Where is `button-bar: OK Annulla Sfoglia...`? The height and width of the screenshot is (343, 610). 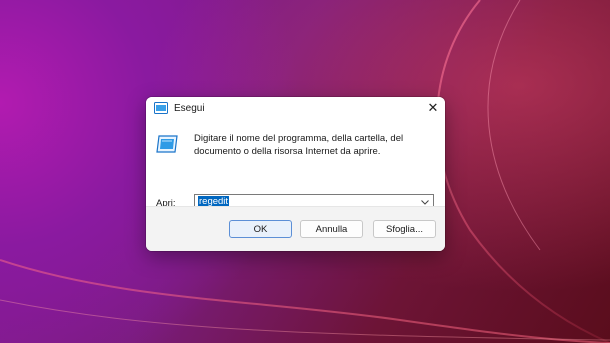
button-bar: OK Annulla Sfoglia... is located at coordinates (295, 228).